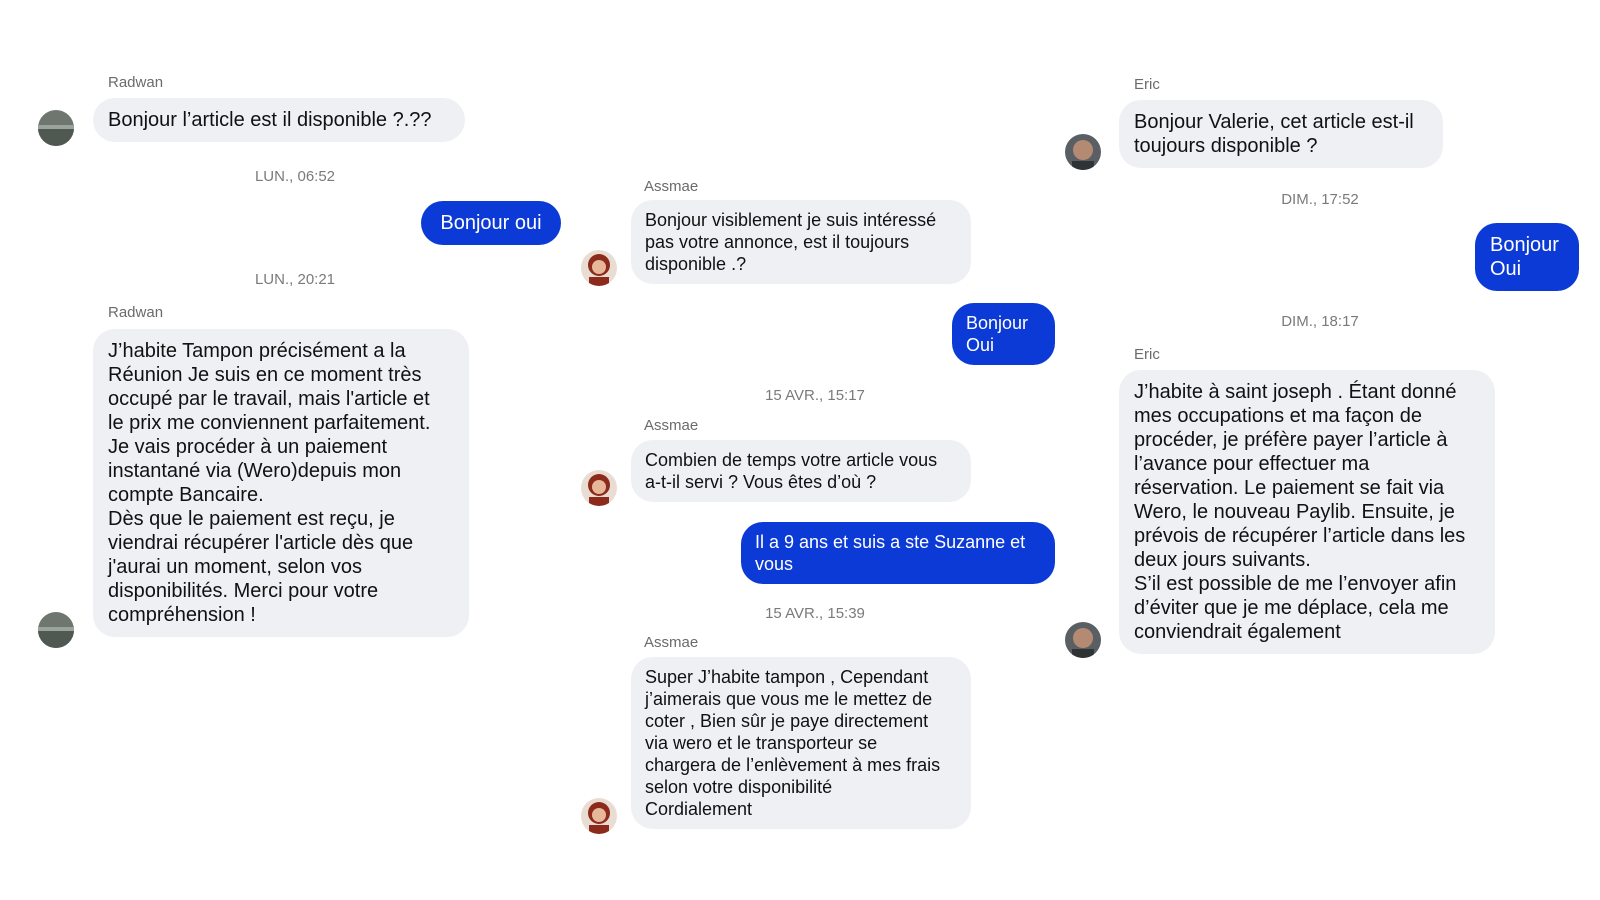 The height and width of the screenshot is (900, 1600). What do you see at coordinates (1320, 199) in the screenshot?
I see `timestamp: DIM., 17:52` at bounding box center [1320, 199].